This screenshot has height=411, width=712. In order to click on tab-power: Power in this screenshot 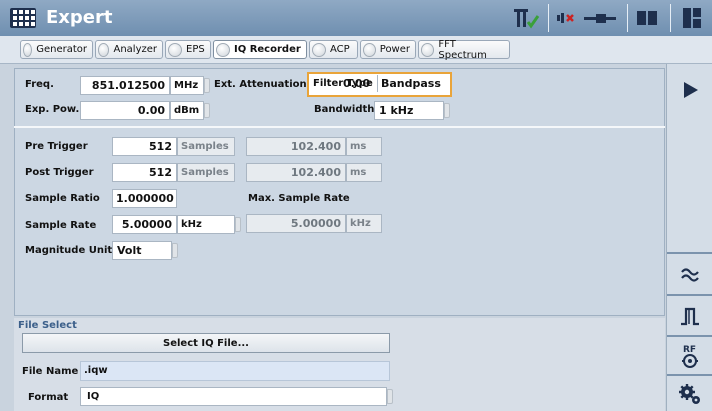, I will do `click(388, 49)`.